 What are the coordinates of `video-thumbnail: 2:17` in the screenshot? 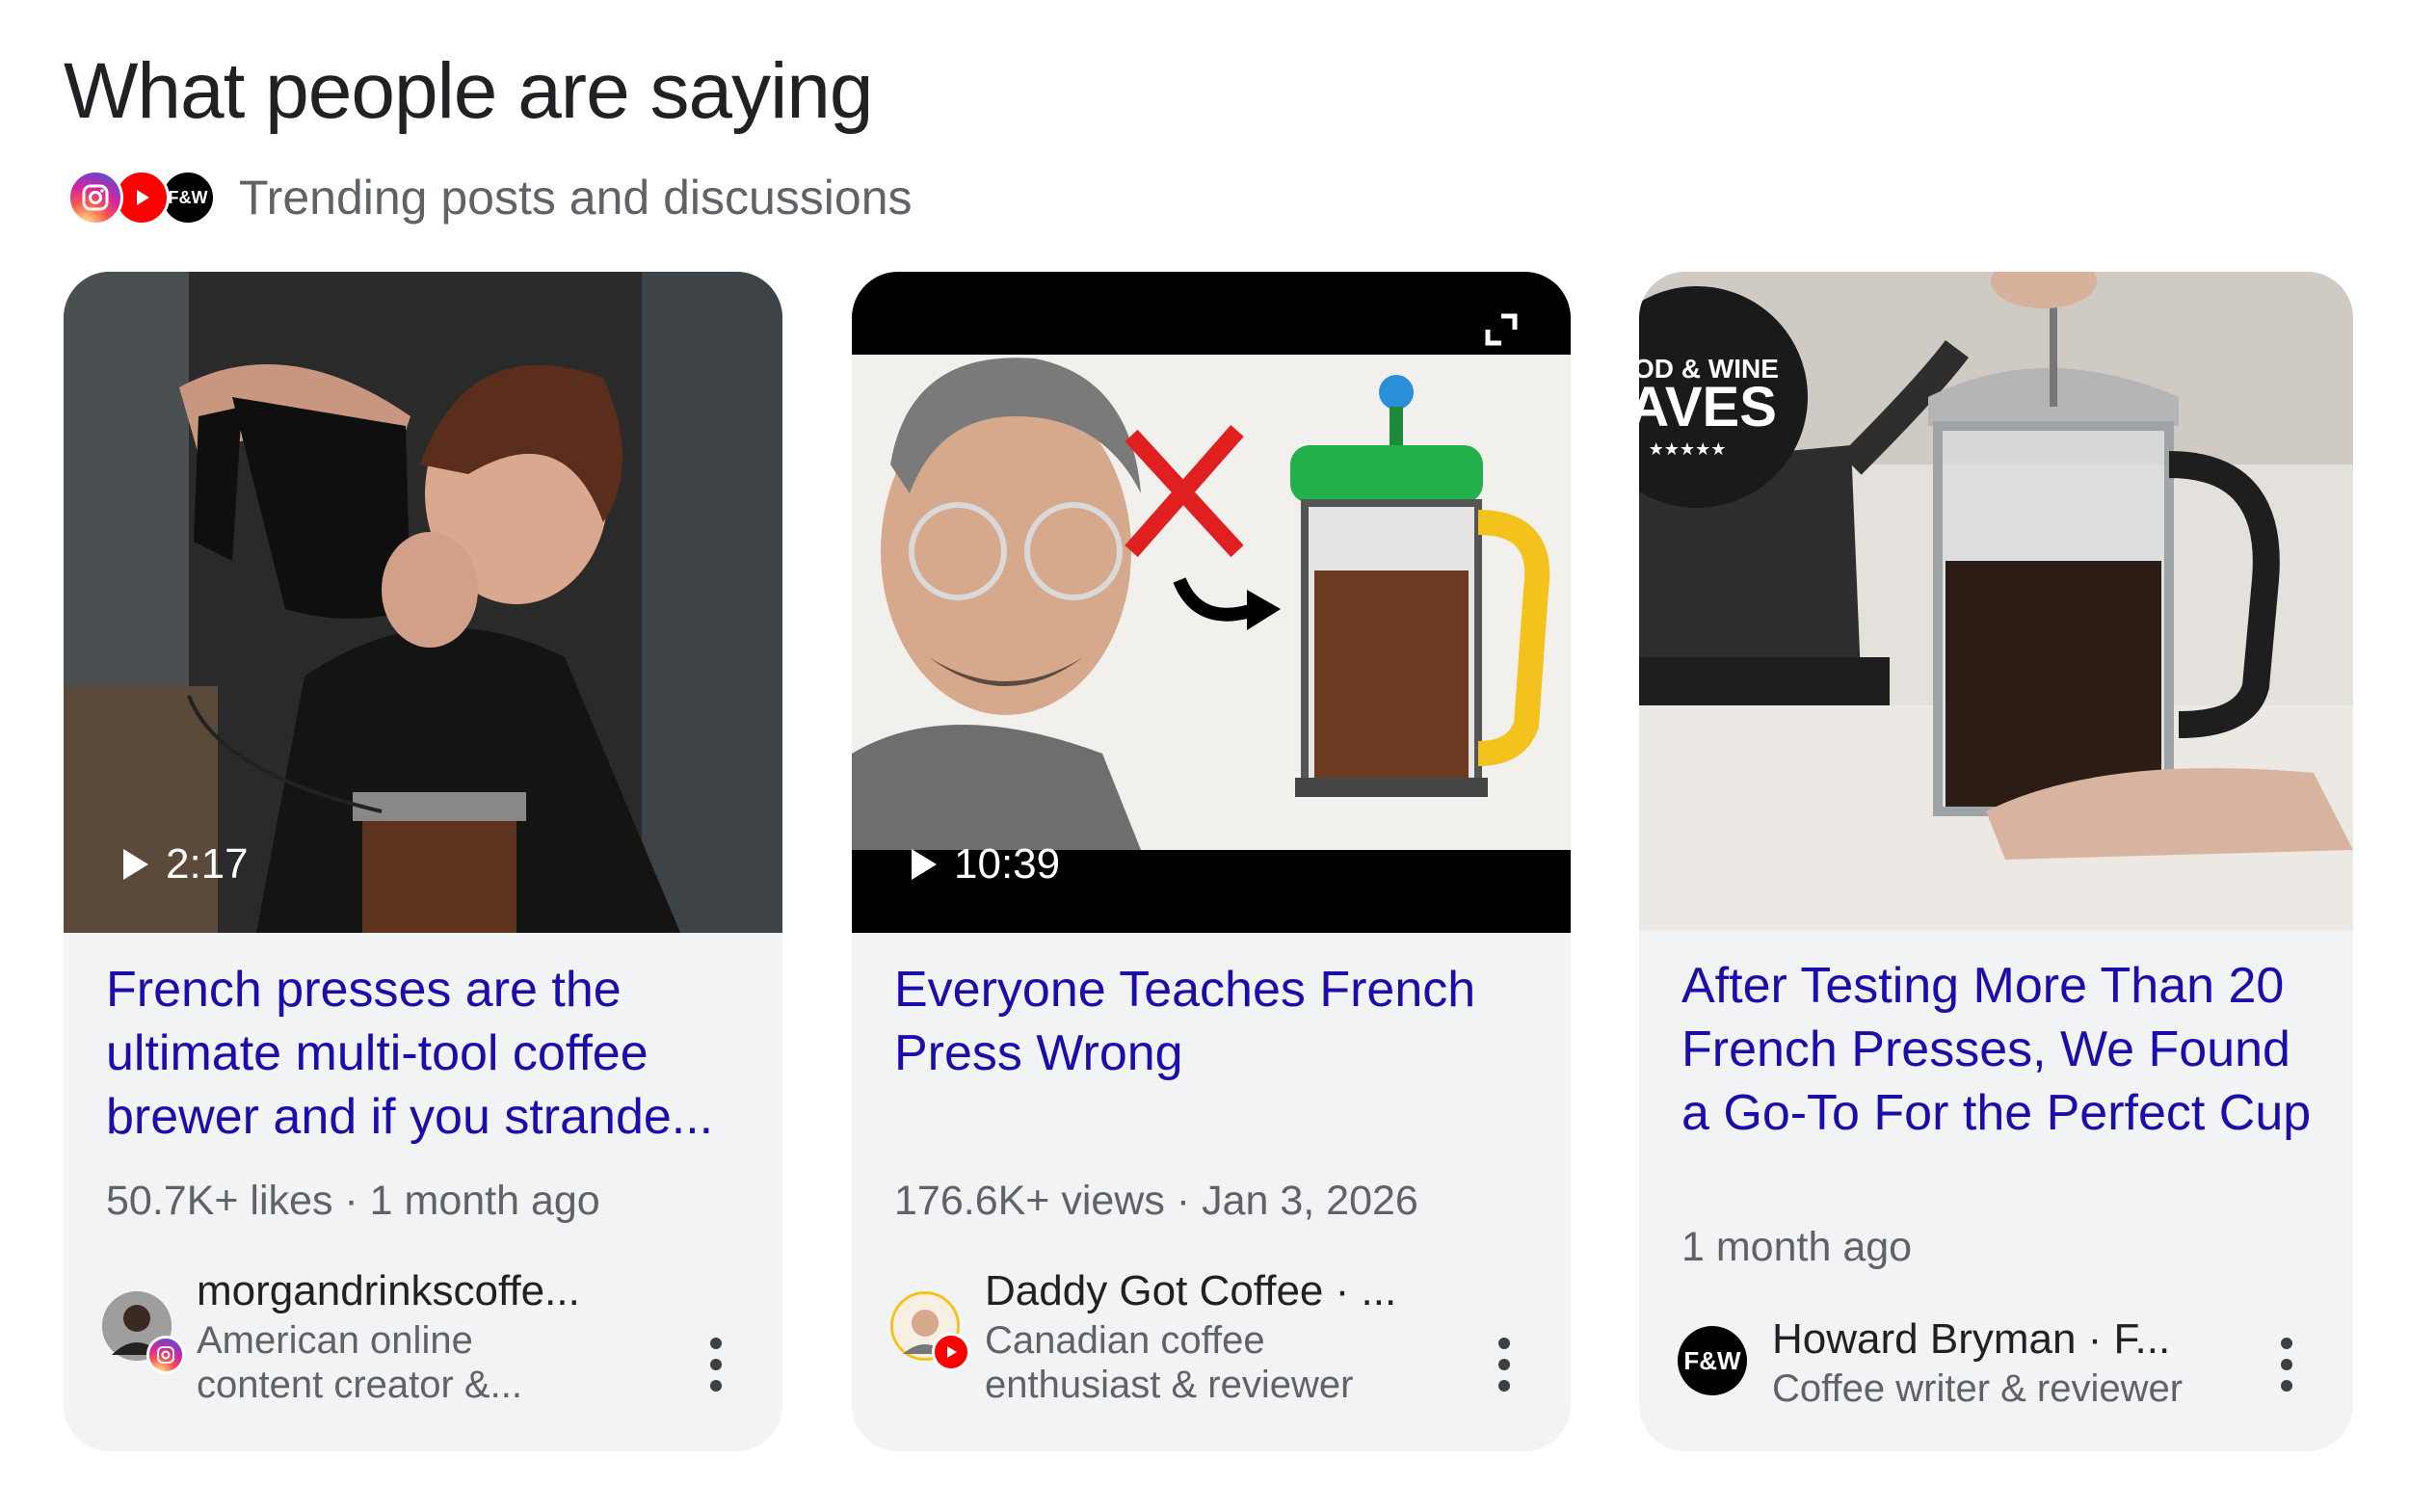 It's located at (423, 603).